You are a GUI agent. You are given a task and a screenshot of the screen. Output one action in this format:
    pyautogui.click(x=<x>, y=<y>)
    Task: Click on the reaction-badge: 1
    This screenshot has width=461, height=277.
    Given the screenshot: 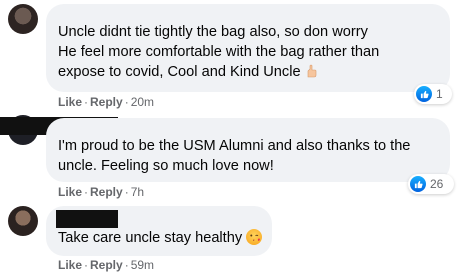 What is the action you would take?
    pyautogui.click(x=433, y=94)
    